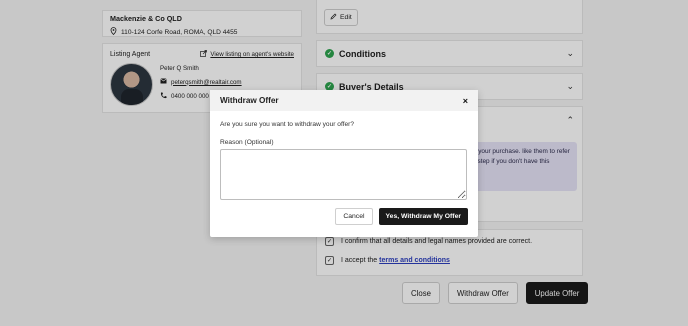  Describe the element at coordinates (247, 142) in the screenshot. I see `reason-label: Reason (Optional)` at that location.